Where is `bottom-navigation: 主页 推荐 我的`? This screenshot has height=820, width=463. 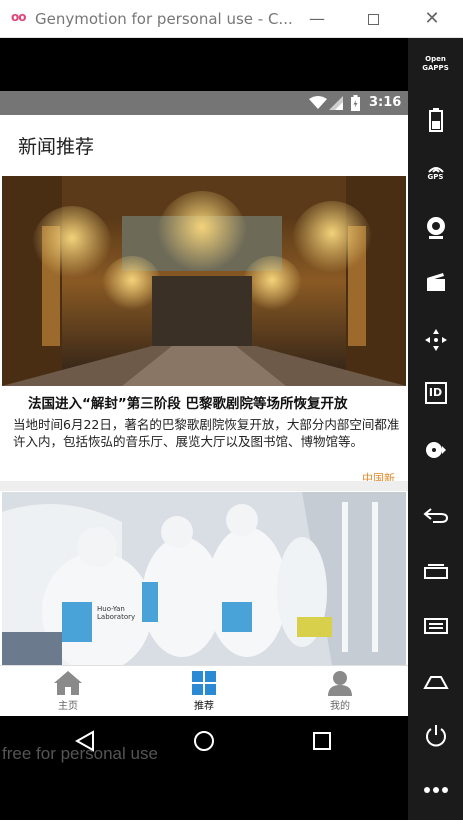
bottom-navigation: 主页 推荐 我的 is located at coordinates (204, 690).